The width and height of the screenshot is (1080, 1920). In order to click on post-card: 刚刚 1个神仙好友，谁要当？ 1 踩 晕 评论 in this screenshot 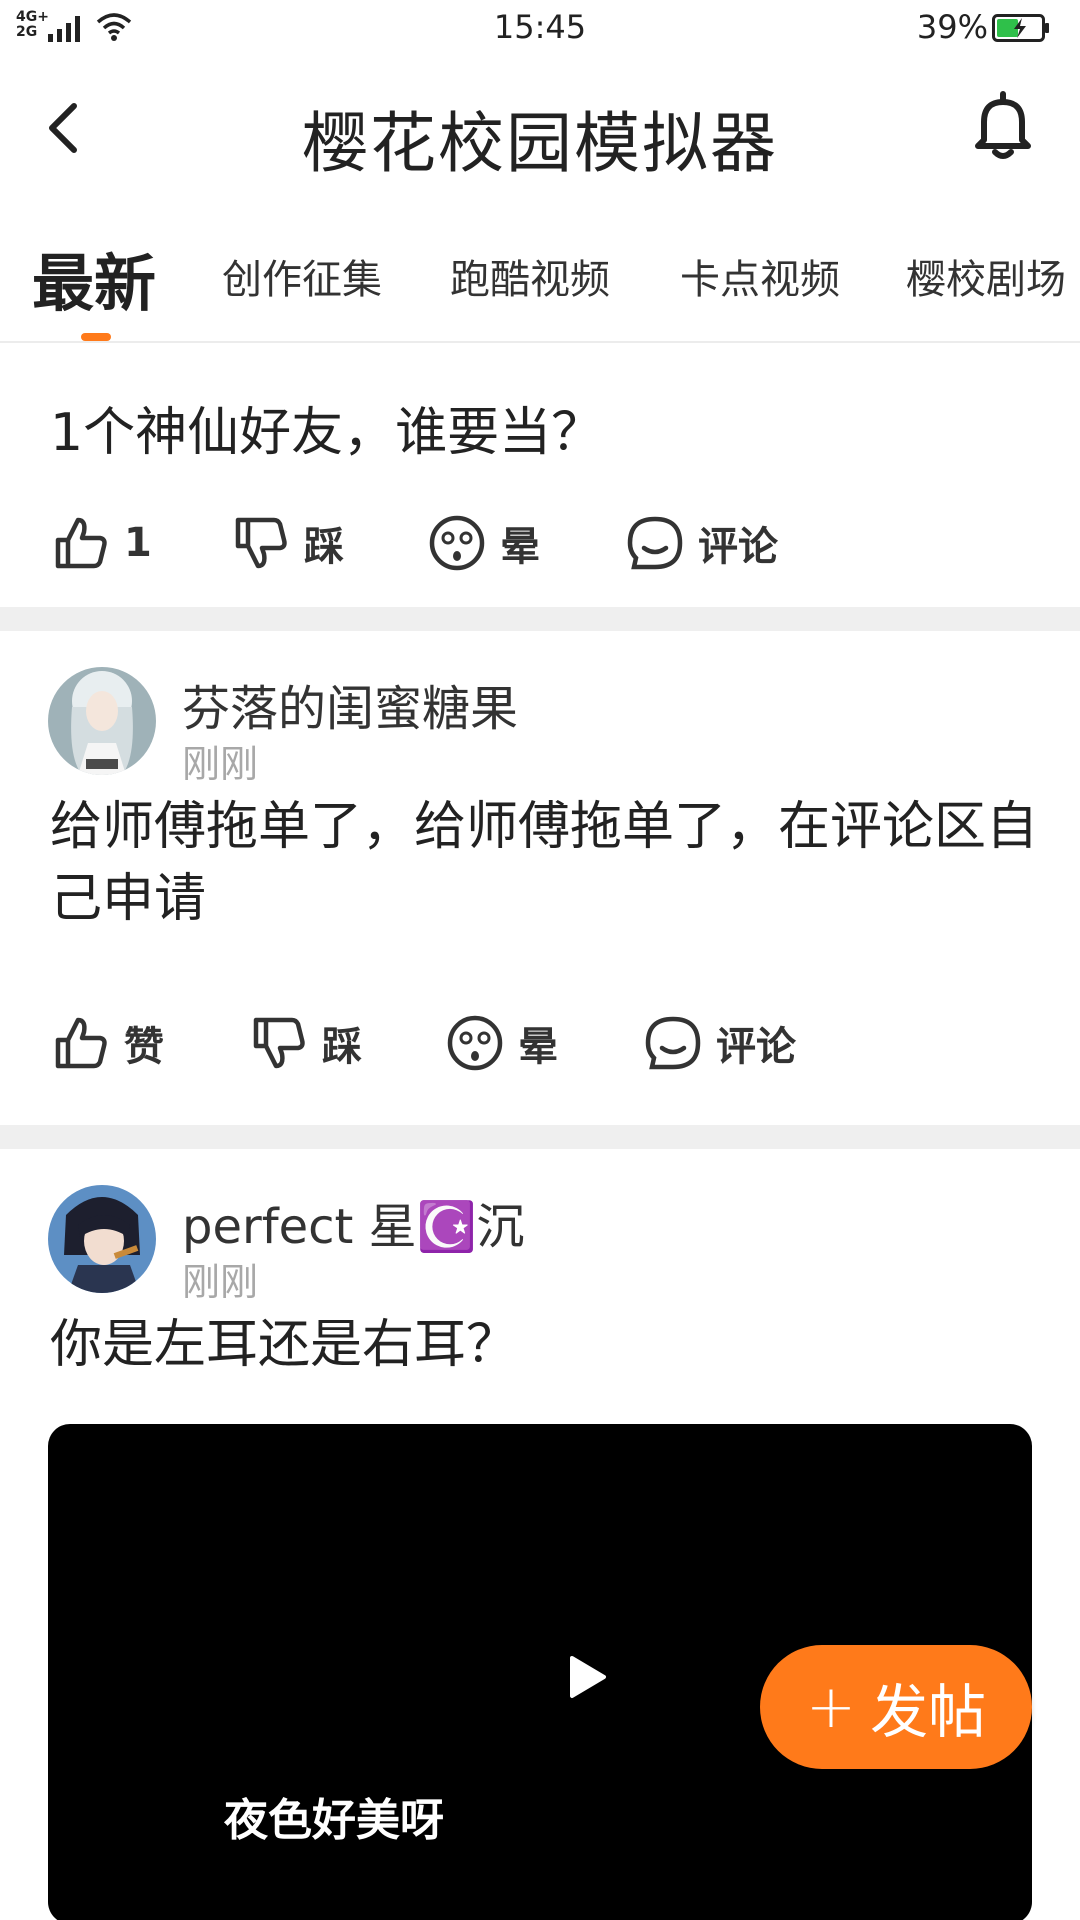, I will do `click(540, 476)`.